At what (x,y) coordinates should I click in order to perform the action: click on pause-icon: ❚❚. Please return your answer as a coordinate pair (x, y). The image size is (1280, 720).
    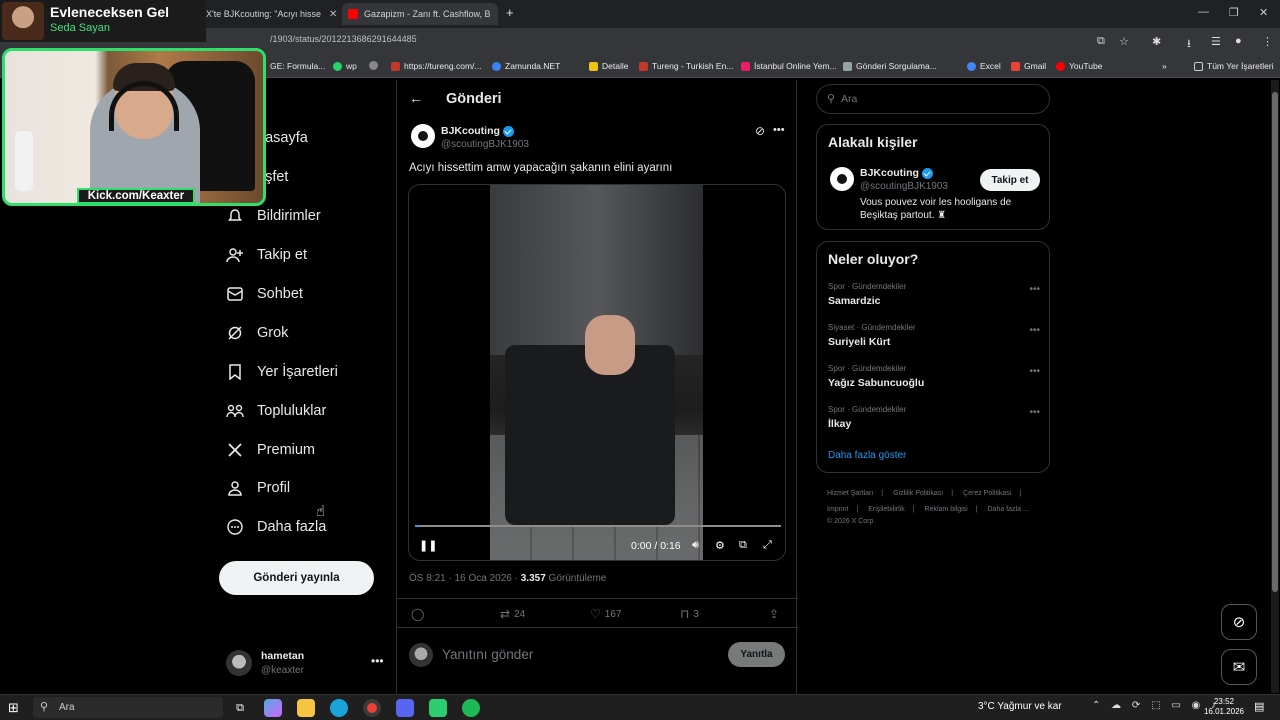
    Looking at the image, I should click on (428, 545).